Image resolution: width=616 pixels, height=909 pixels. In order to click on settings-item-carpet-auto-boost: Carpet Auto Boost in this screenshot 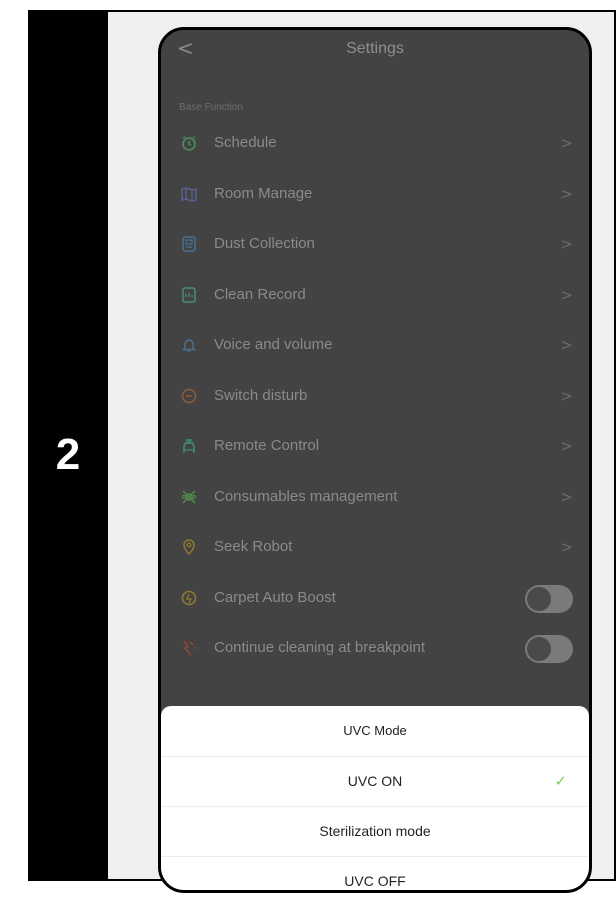, I will do `click(375, 602)`.